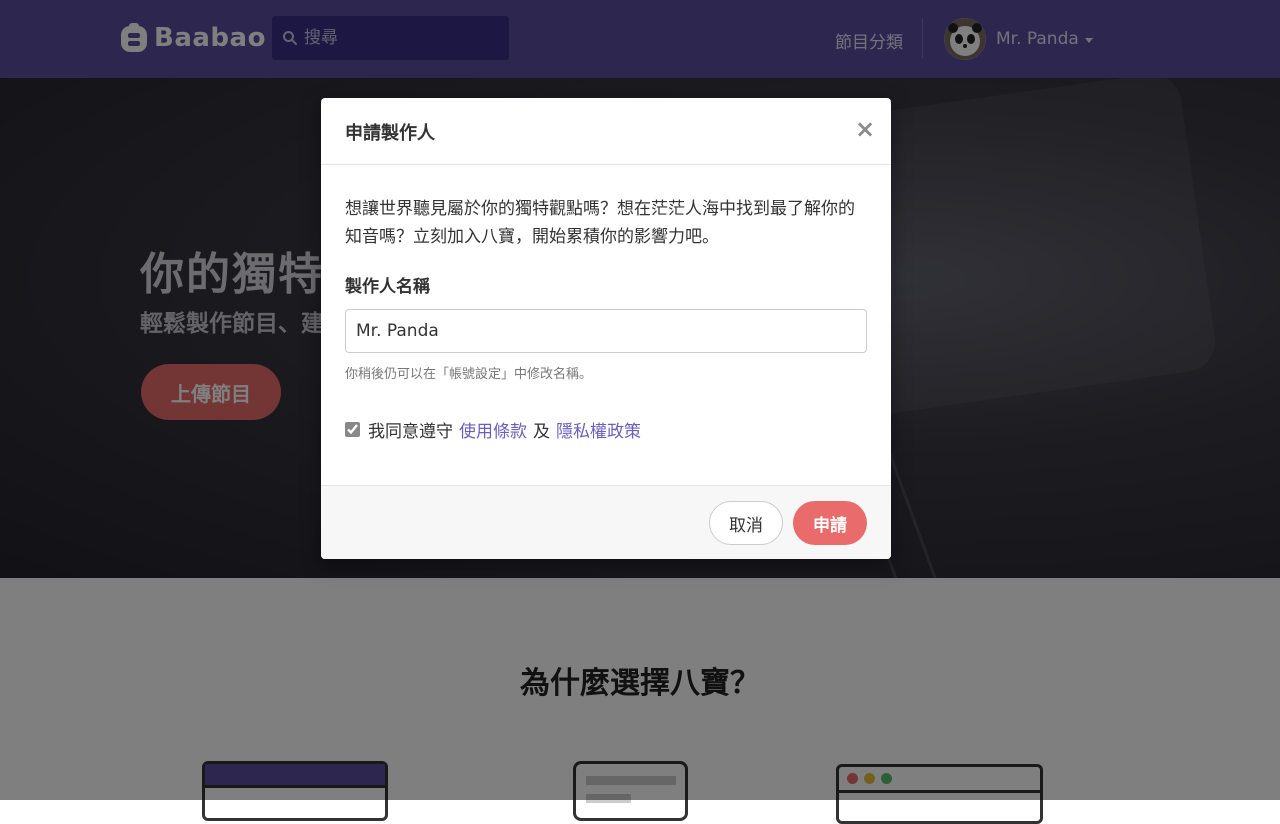  I want to click on help-text: 你稍後仍可以在「帳號設定」中修改名稱。, so click(469, 374).